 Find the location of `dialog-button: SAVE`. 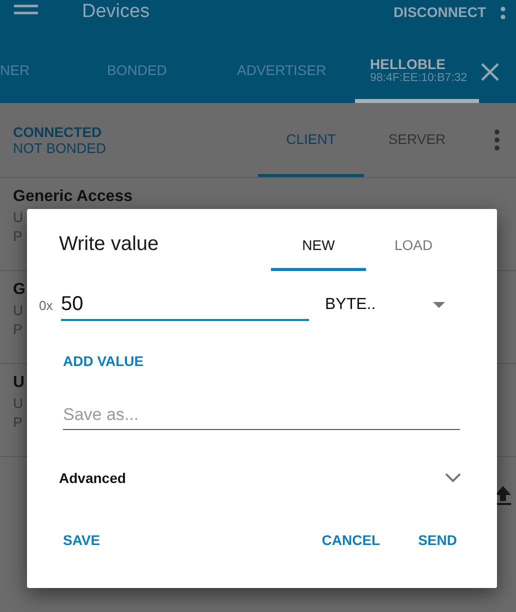

dialog-button: SAVE is located at coordinates (81, 540).